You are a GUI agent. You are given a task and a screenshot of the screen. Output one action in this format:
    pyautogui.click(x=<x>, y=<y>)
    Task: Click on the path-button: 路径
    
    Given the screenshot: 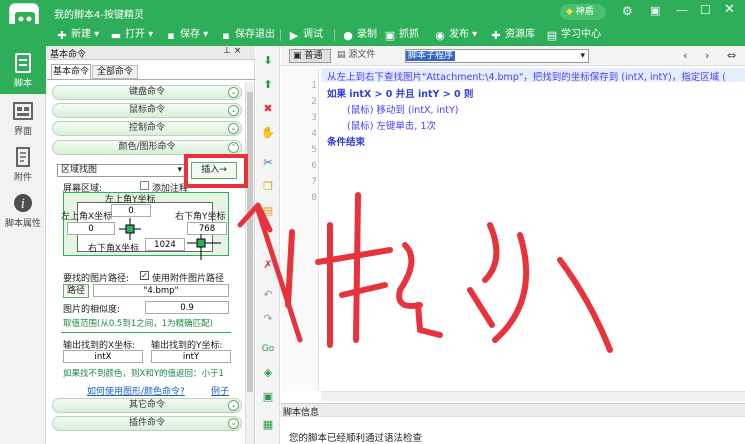 What is the action you would take?
    pyautogui.click(x=76, y=291)
    